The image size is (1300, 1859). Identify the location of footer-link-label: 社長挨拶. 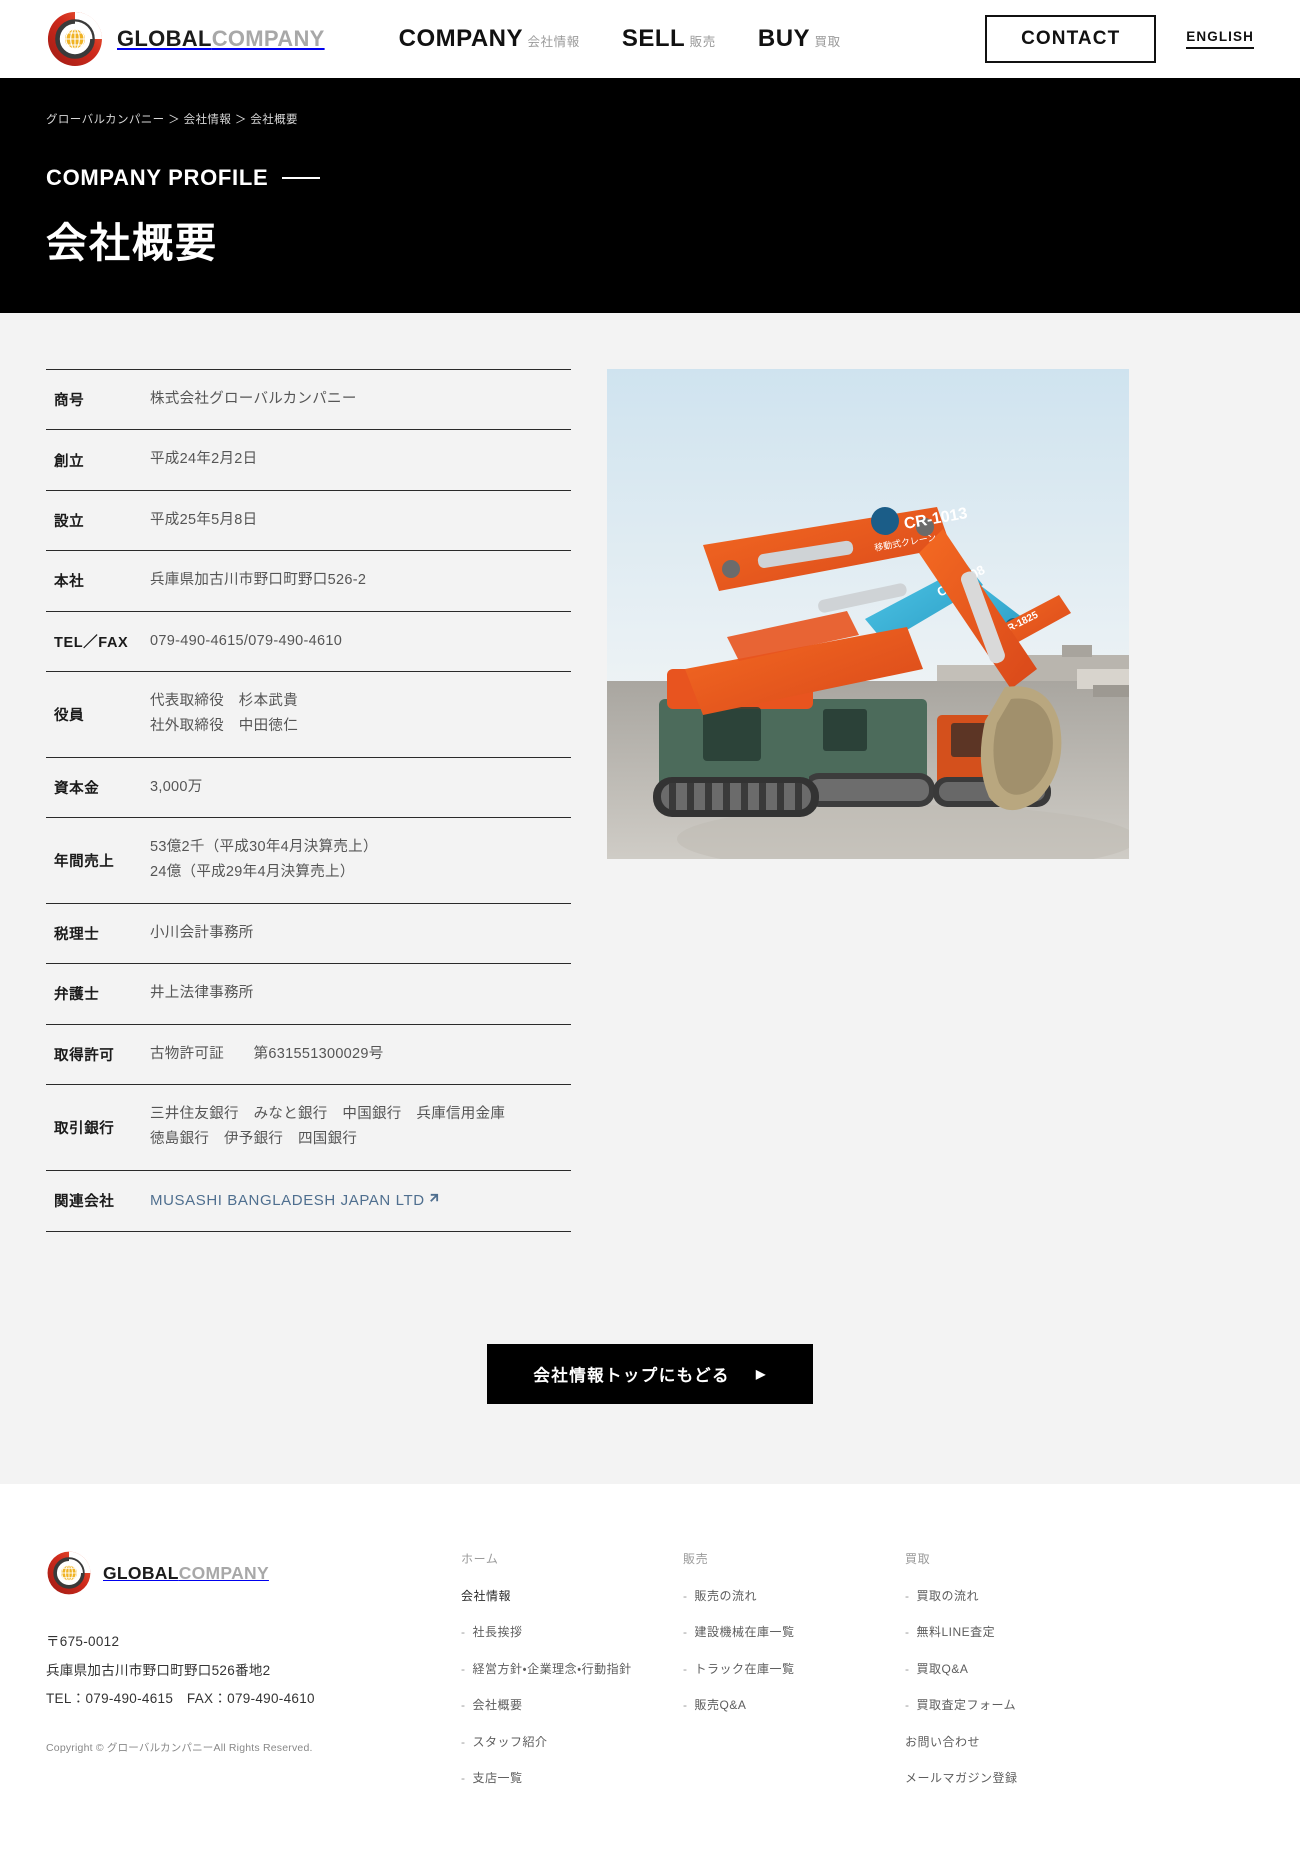
(497, 1632).